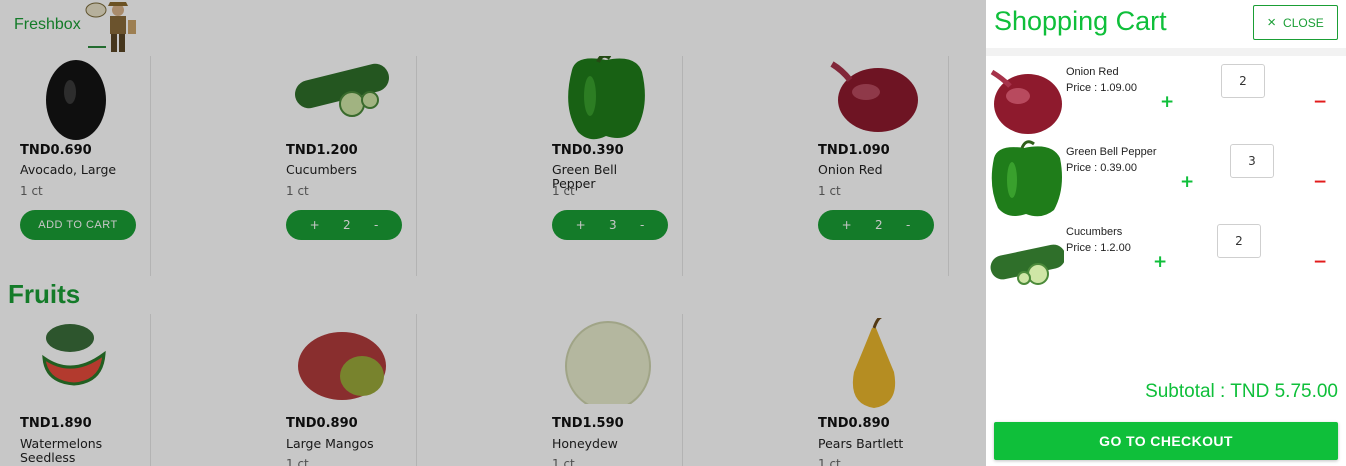  What do you see at coordinates (1166, 179) in the screenshot?
I see `cart-item: Green Bell Pepper Price : 0.39.00 + 3 −` at bounding box center [1166, 179].